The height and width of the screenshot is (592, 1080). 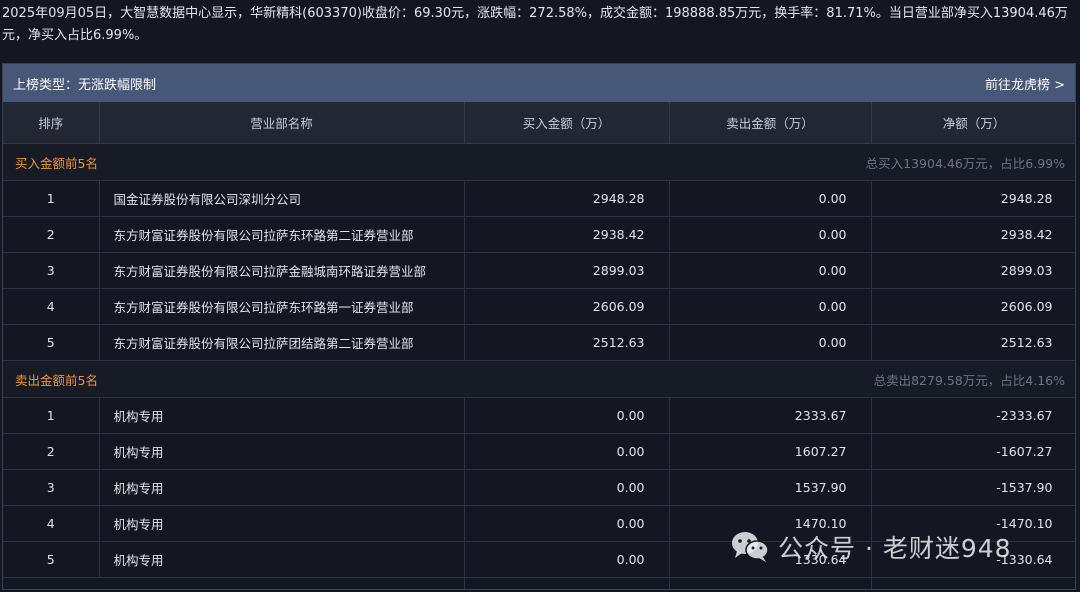 What do you see at coordinates (282, 234) in the screenshot?
I see `branch-name-cell: 东方财富证券股份有限公司拉萨东环路第二证券营业部` at bounding box center [282, 234].